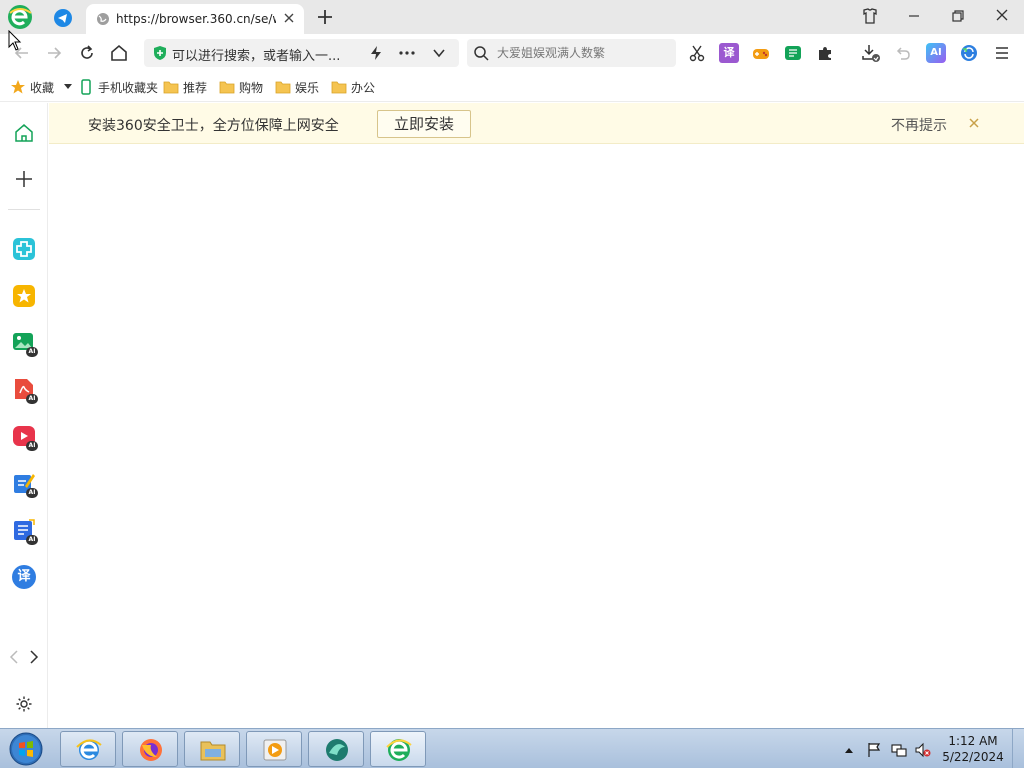 The image size is (1024, 768). I want to click on new-tab-icon, so click(325, 17).